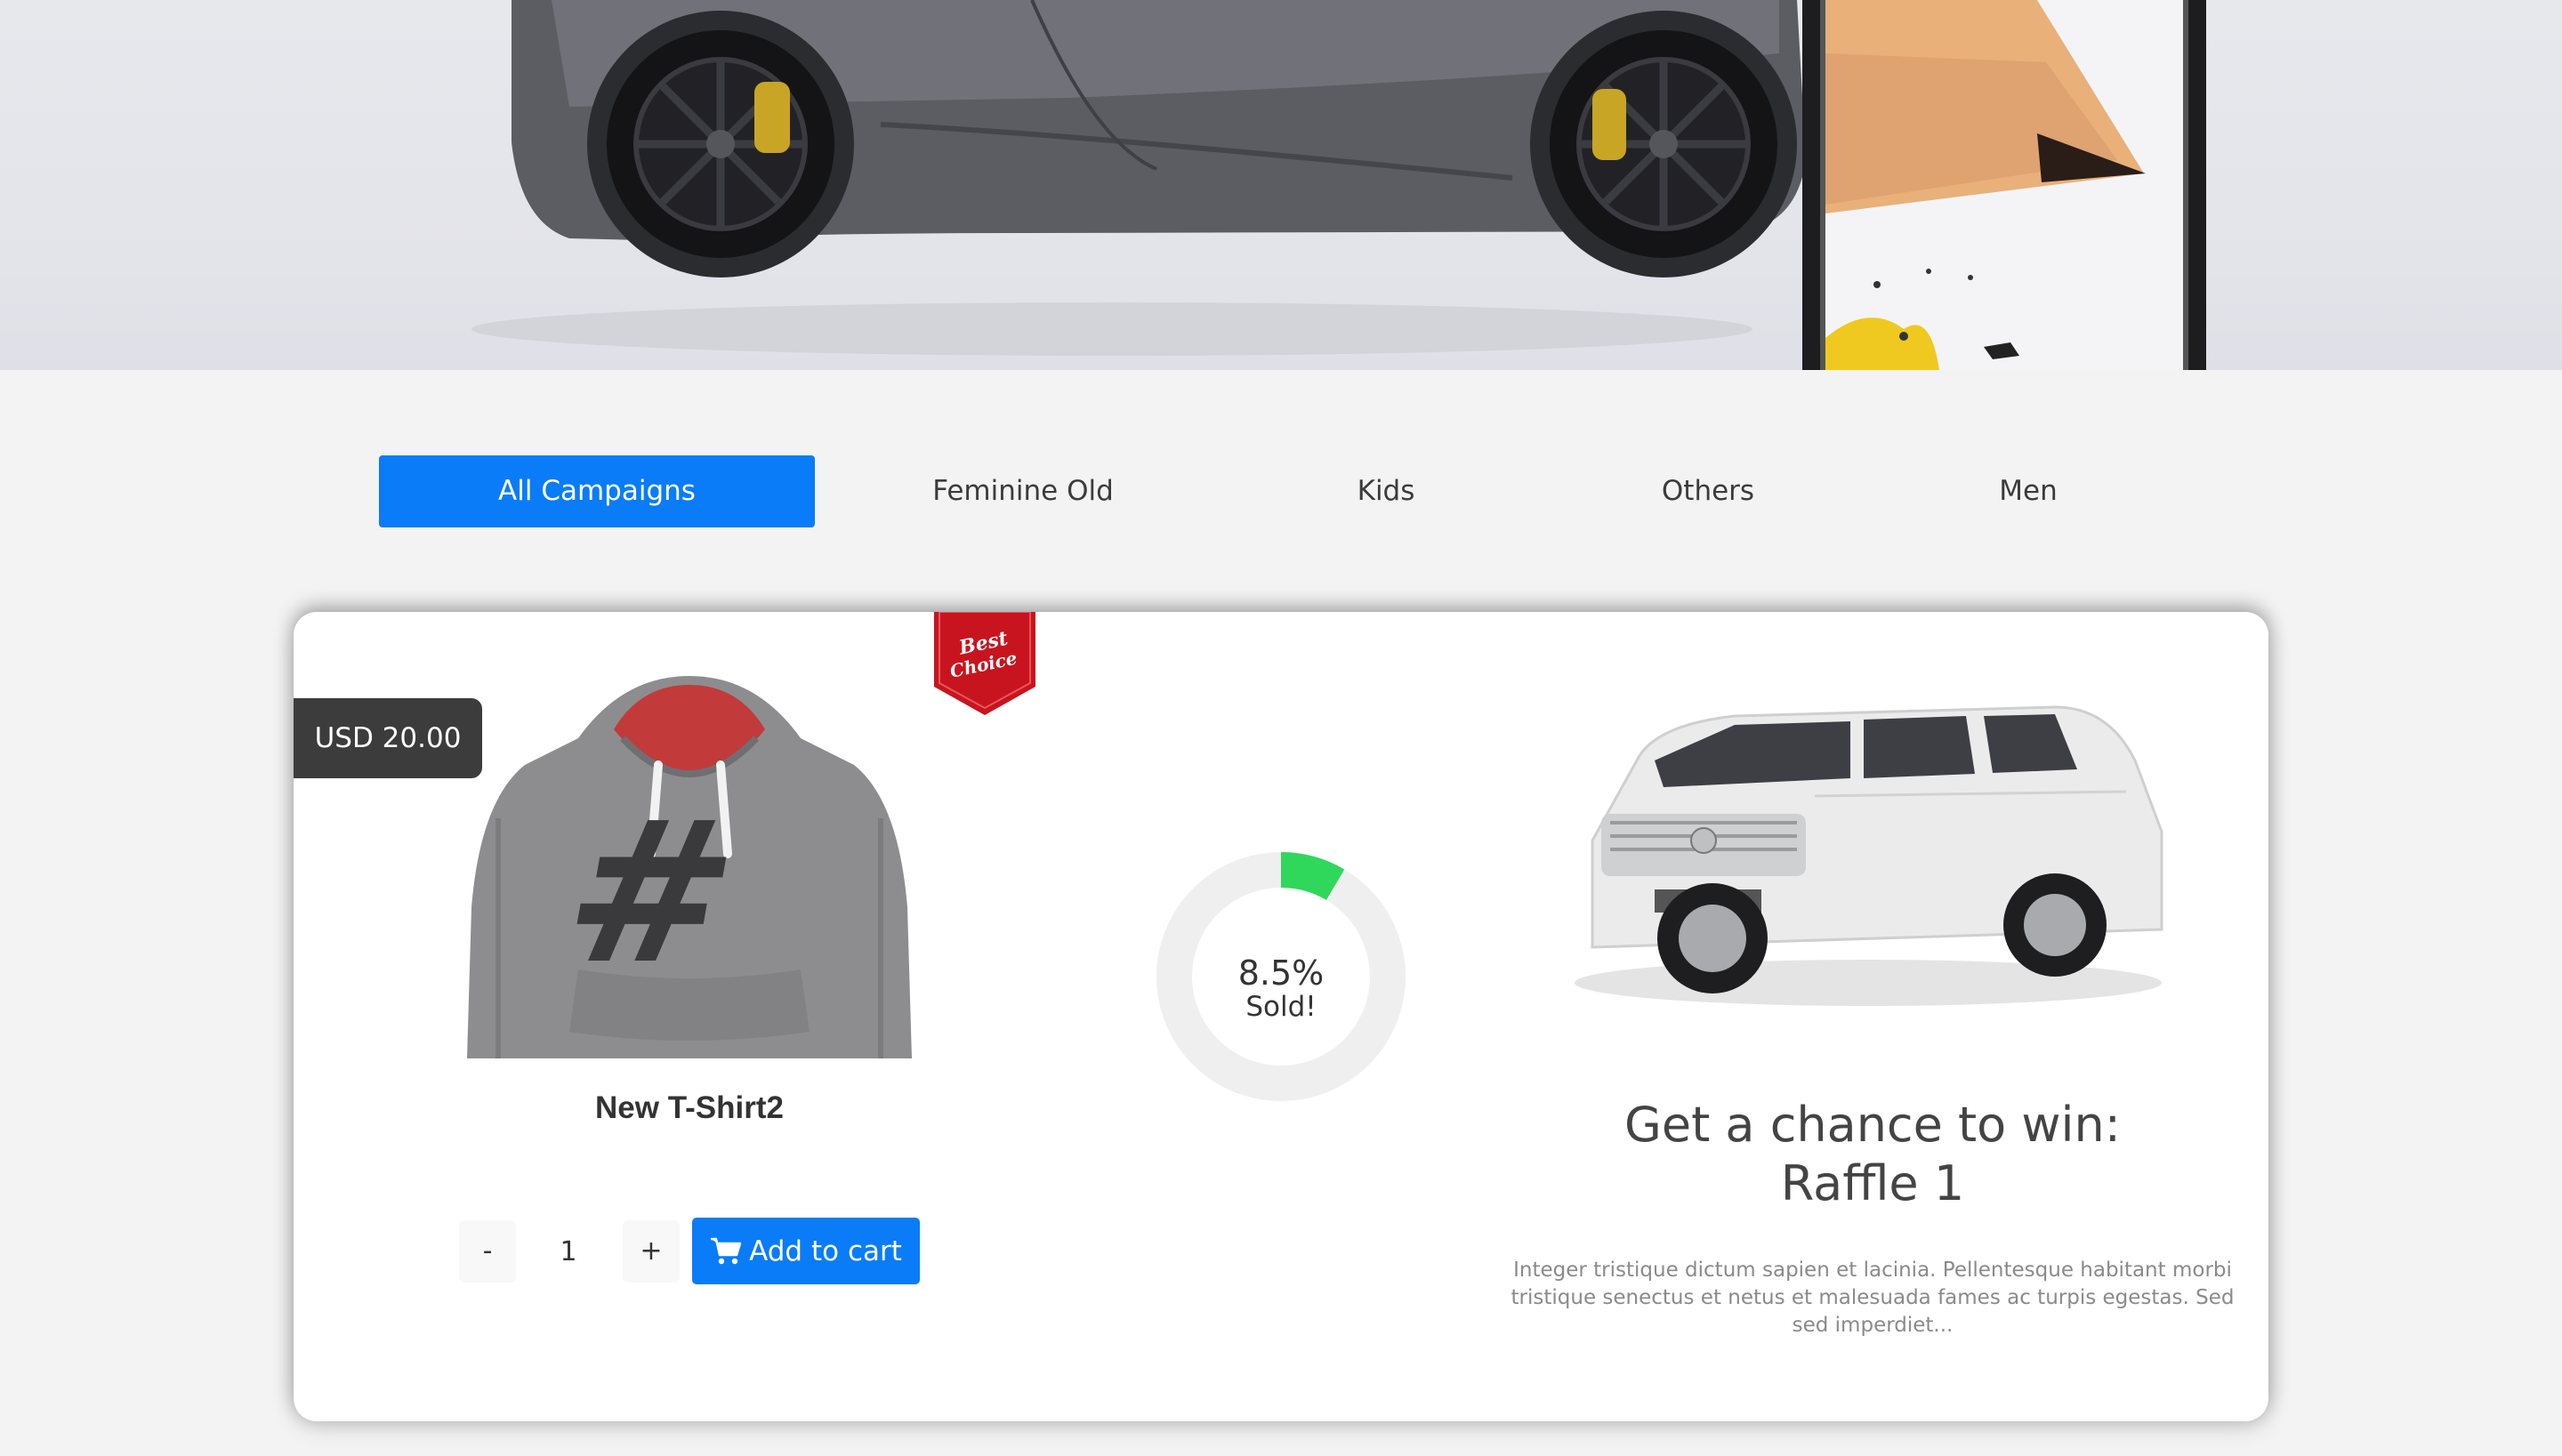  What do you see at coordinates (487, 1251) in the screenshot?
I see `quantity-decrease-button: -` at bounding box center [487, 1251].